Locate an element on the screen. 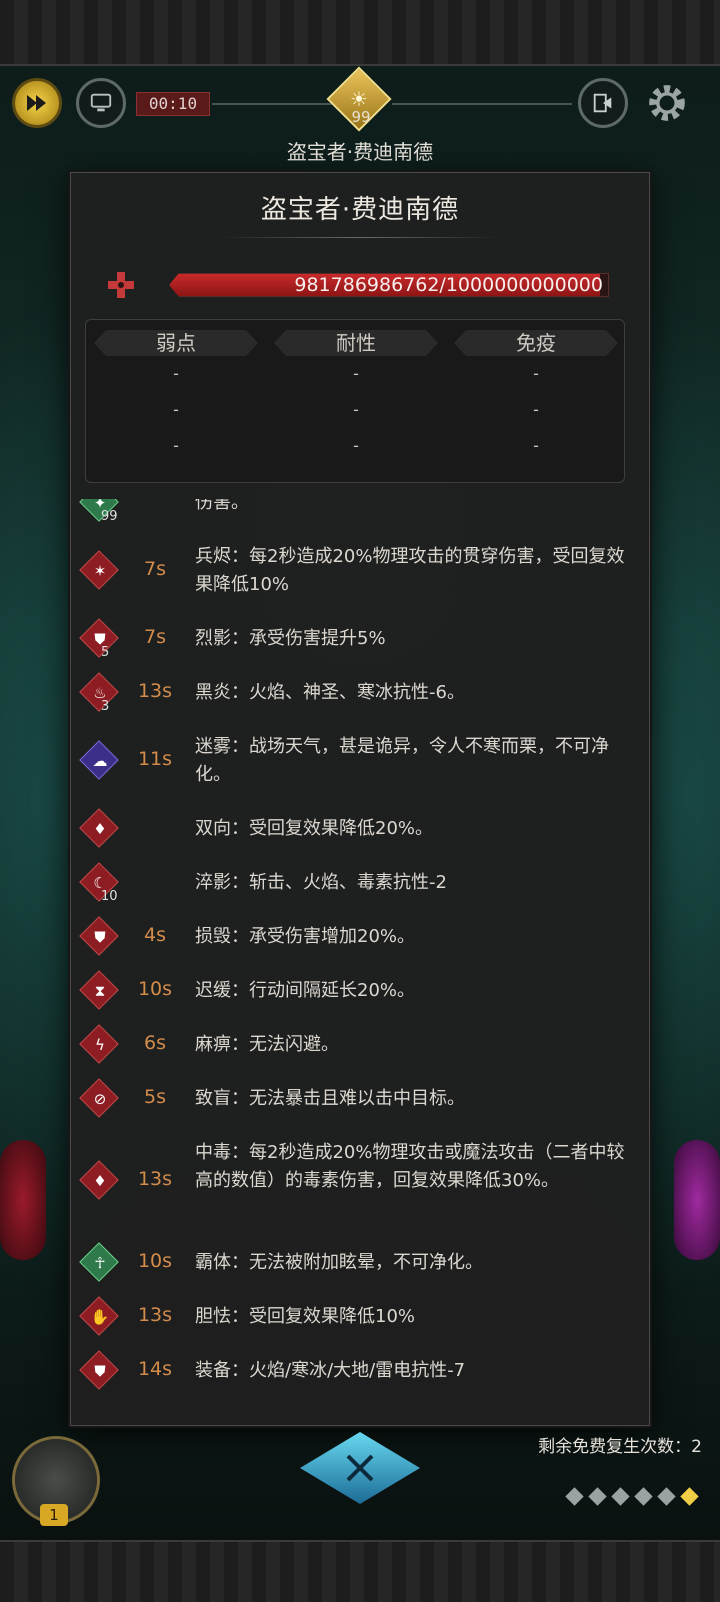  effect-description: 双向：受回复效果降低20%。 is located at coordinates (314, 828).